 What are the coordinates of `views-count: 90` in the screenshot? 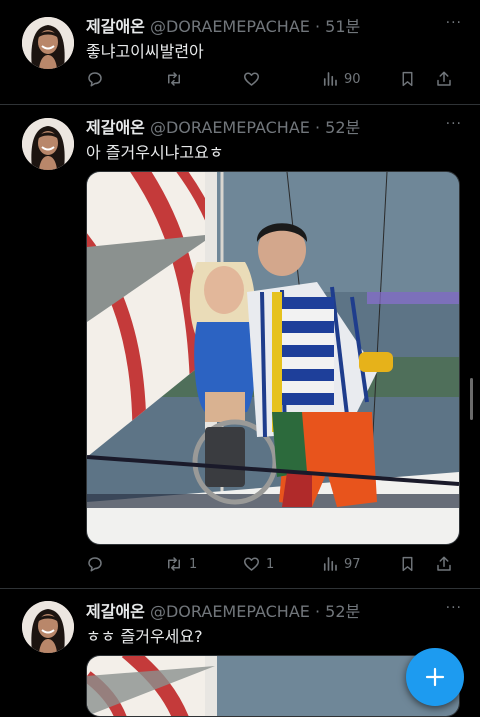 It's located at (352, 79).